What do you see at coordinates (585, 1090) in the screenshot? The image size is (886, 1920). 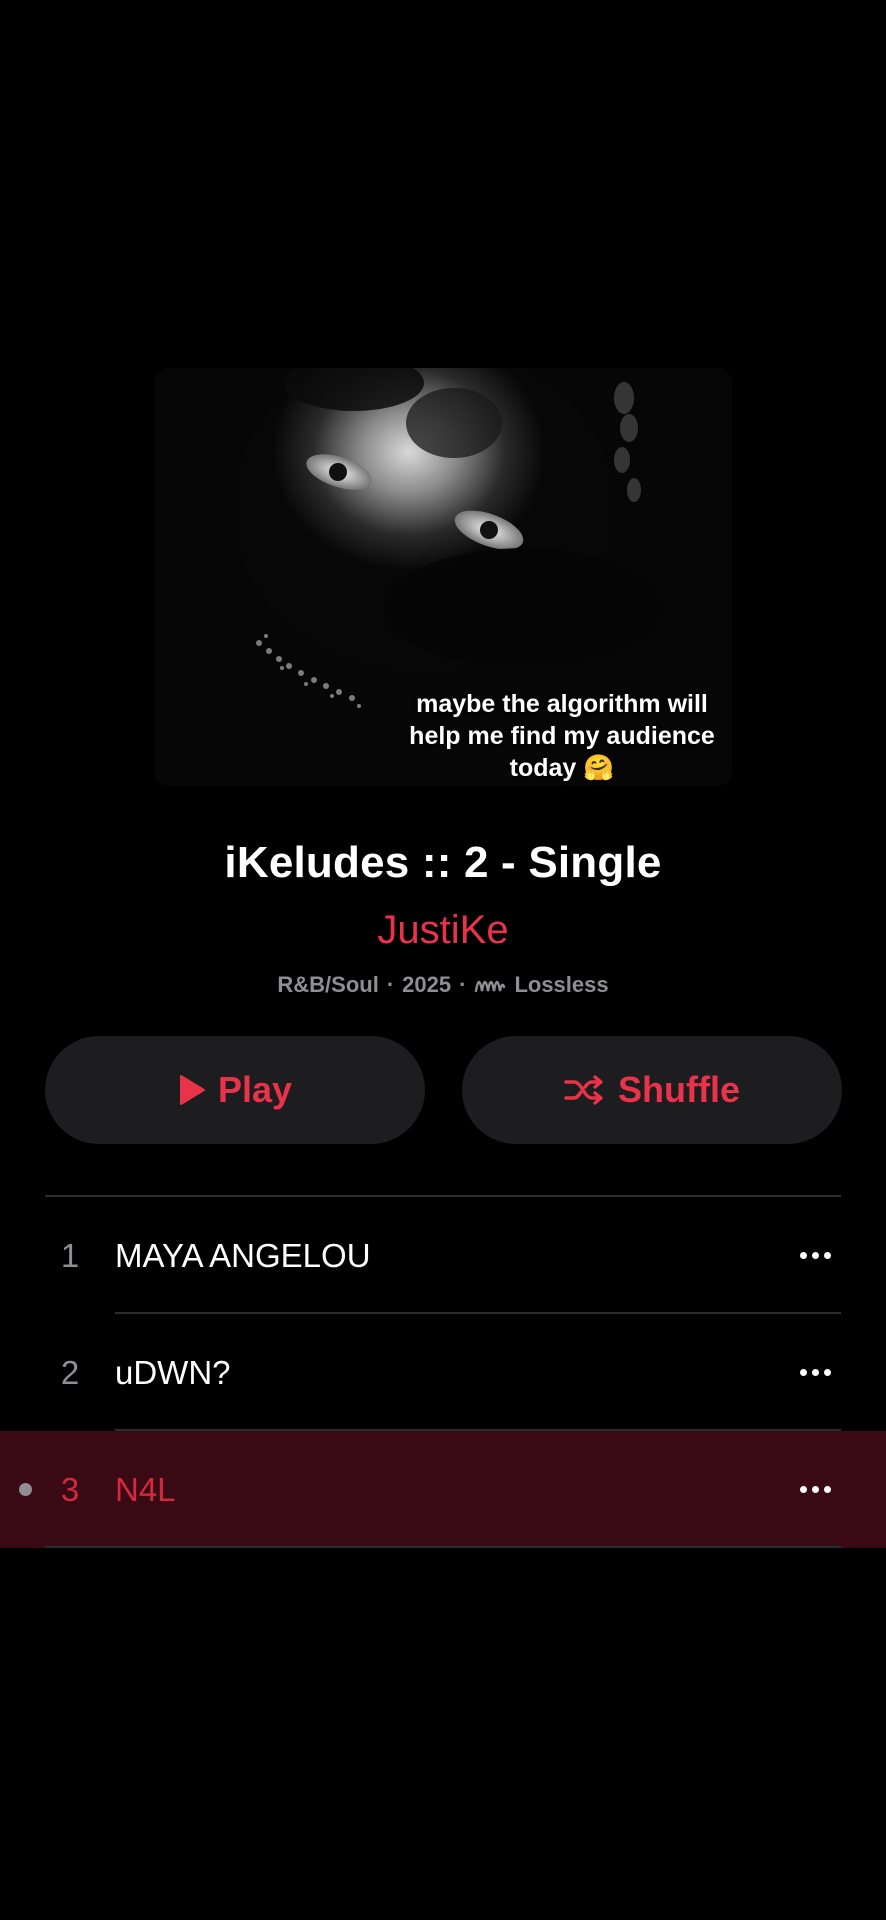 I see `shuffle-icon` at bounding box center [585, 1090].